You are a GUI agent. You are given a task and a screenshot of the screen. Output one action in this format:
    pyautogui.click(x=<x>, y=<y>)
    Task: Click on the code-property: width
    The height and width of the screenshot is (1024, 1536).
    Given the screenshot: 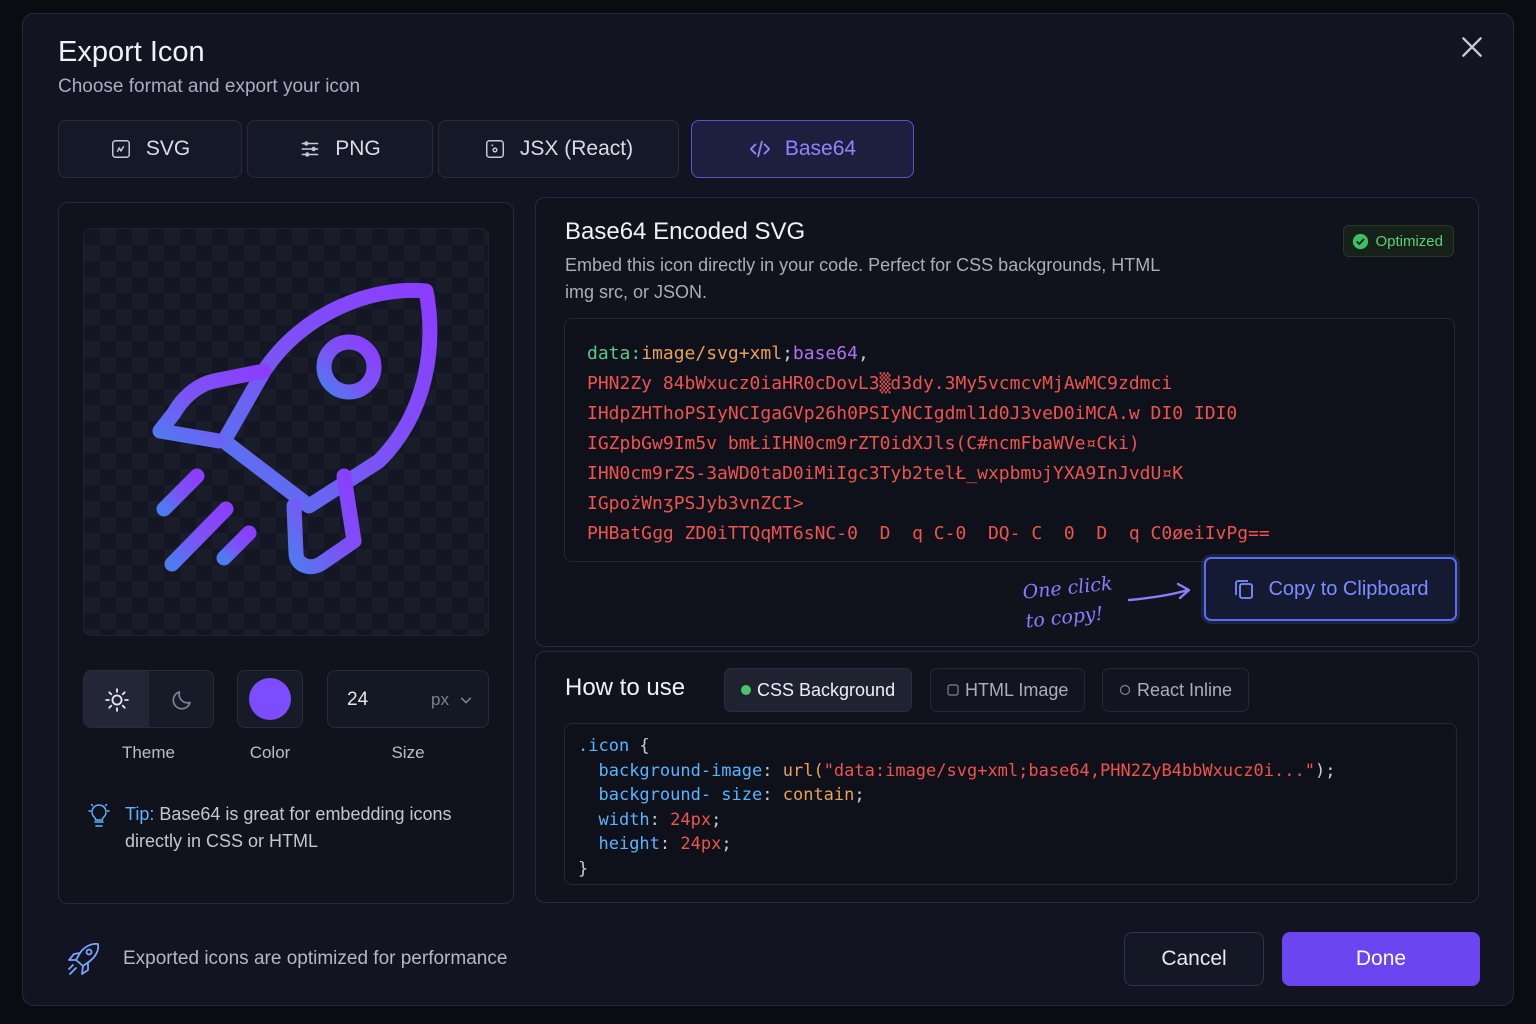 What is the action you would take?
    pyautogui.click(x=624, y=819)
    